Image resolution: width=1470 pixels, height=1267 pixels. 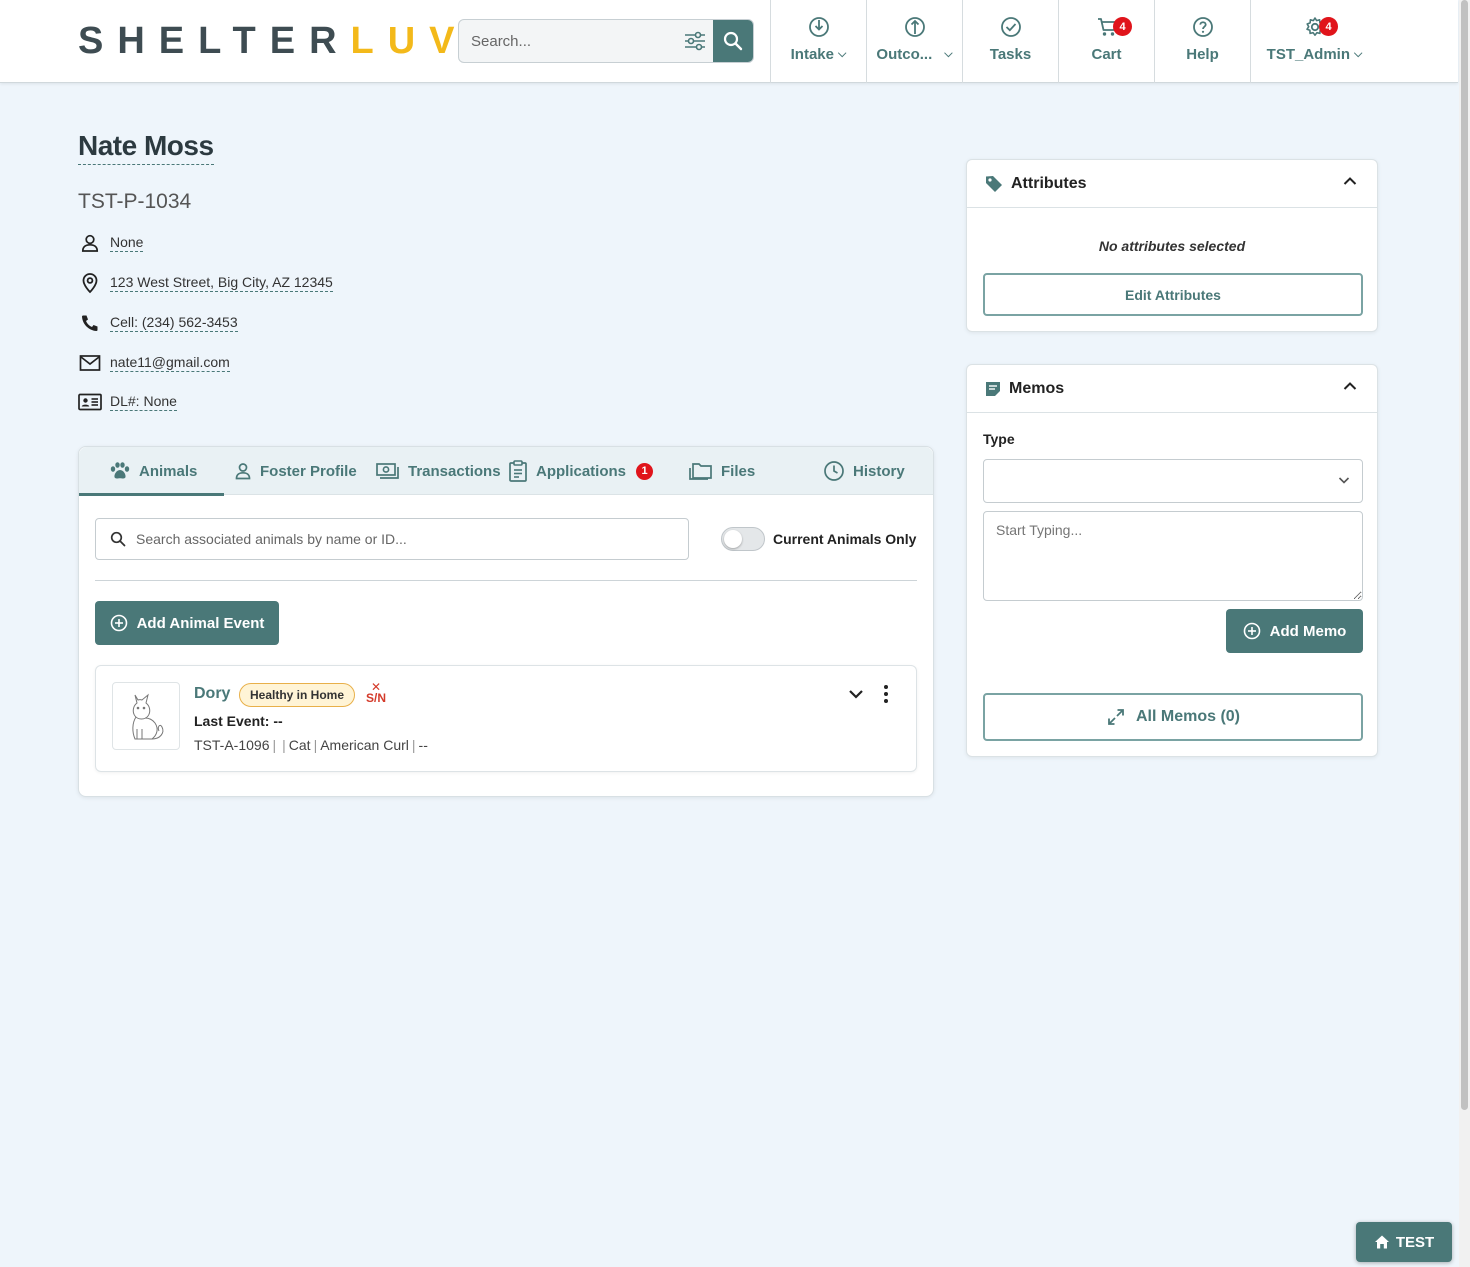 I want to click on current-animals-toggle, so click(x=743, y=539).